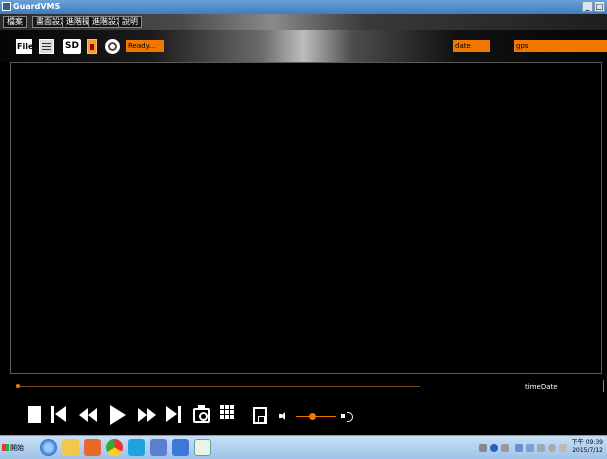 Image resolution: width=607 pixels, height=459 pixels. I want to click on ie-browser-icon, so click(48, 447).